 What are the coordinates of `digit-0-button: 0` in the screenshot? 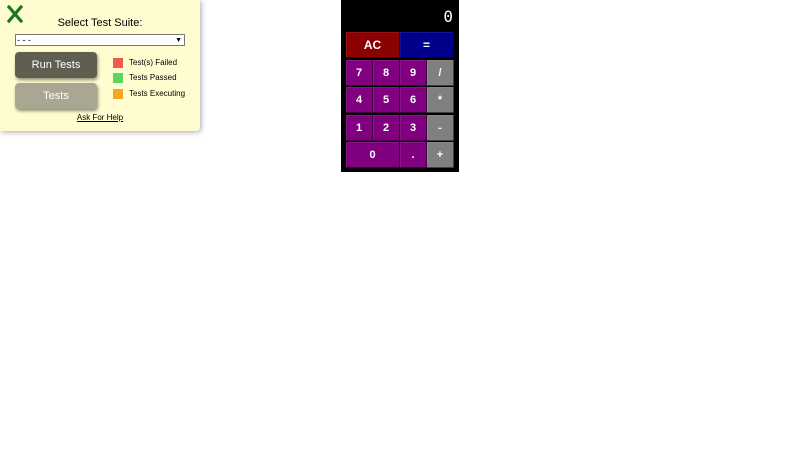 It's located at (373, 155).